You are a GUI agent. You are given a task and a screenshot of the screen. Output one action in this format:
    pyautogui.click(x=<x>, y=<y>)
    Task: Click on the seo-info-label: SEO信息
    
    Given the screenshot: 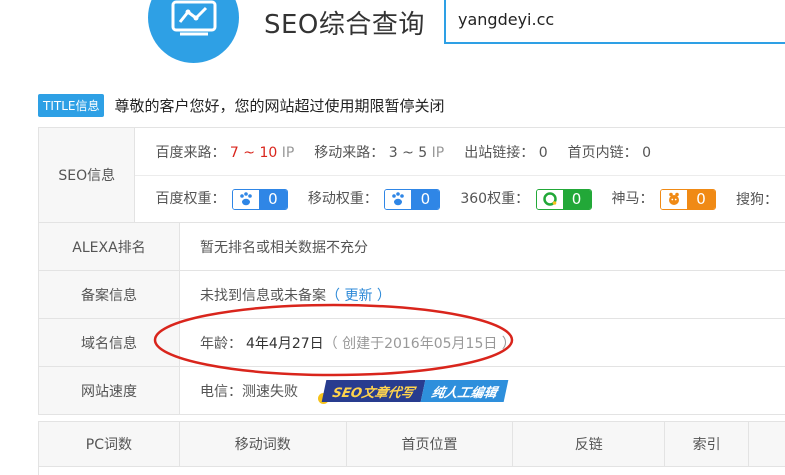 What is the action you would take?
    pyautogui.click(x=87, y=175)
    